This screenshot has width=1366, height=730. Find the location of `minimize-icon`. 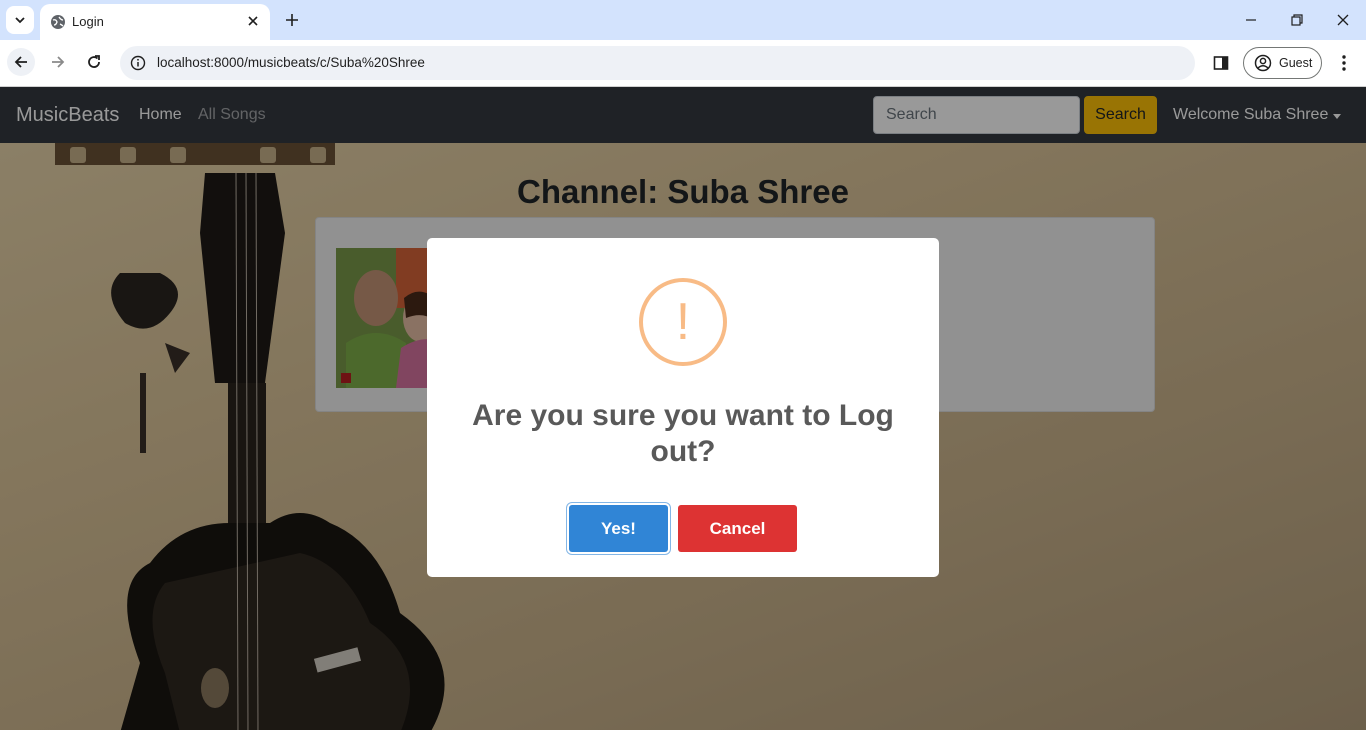

minimize-icon is located at coordinates (1251, 20).